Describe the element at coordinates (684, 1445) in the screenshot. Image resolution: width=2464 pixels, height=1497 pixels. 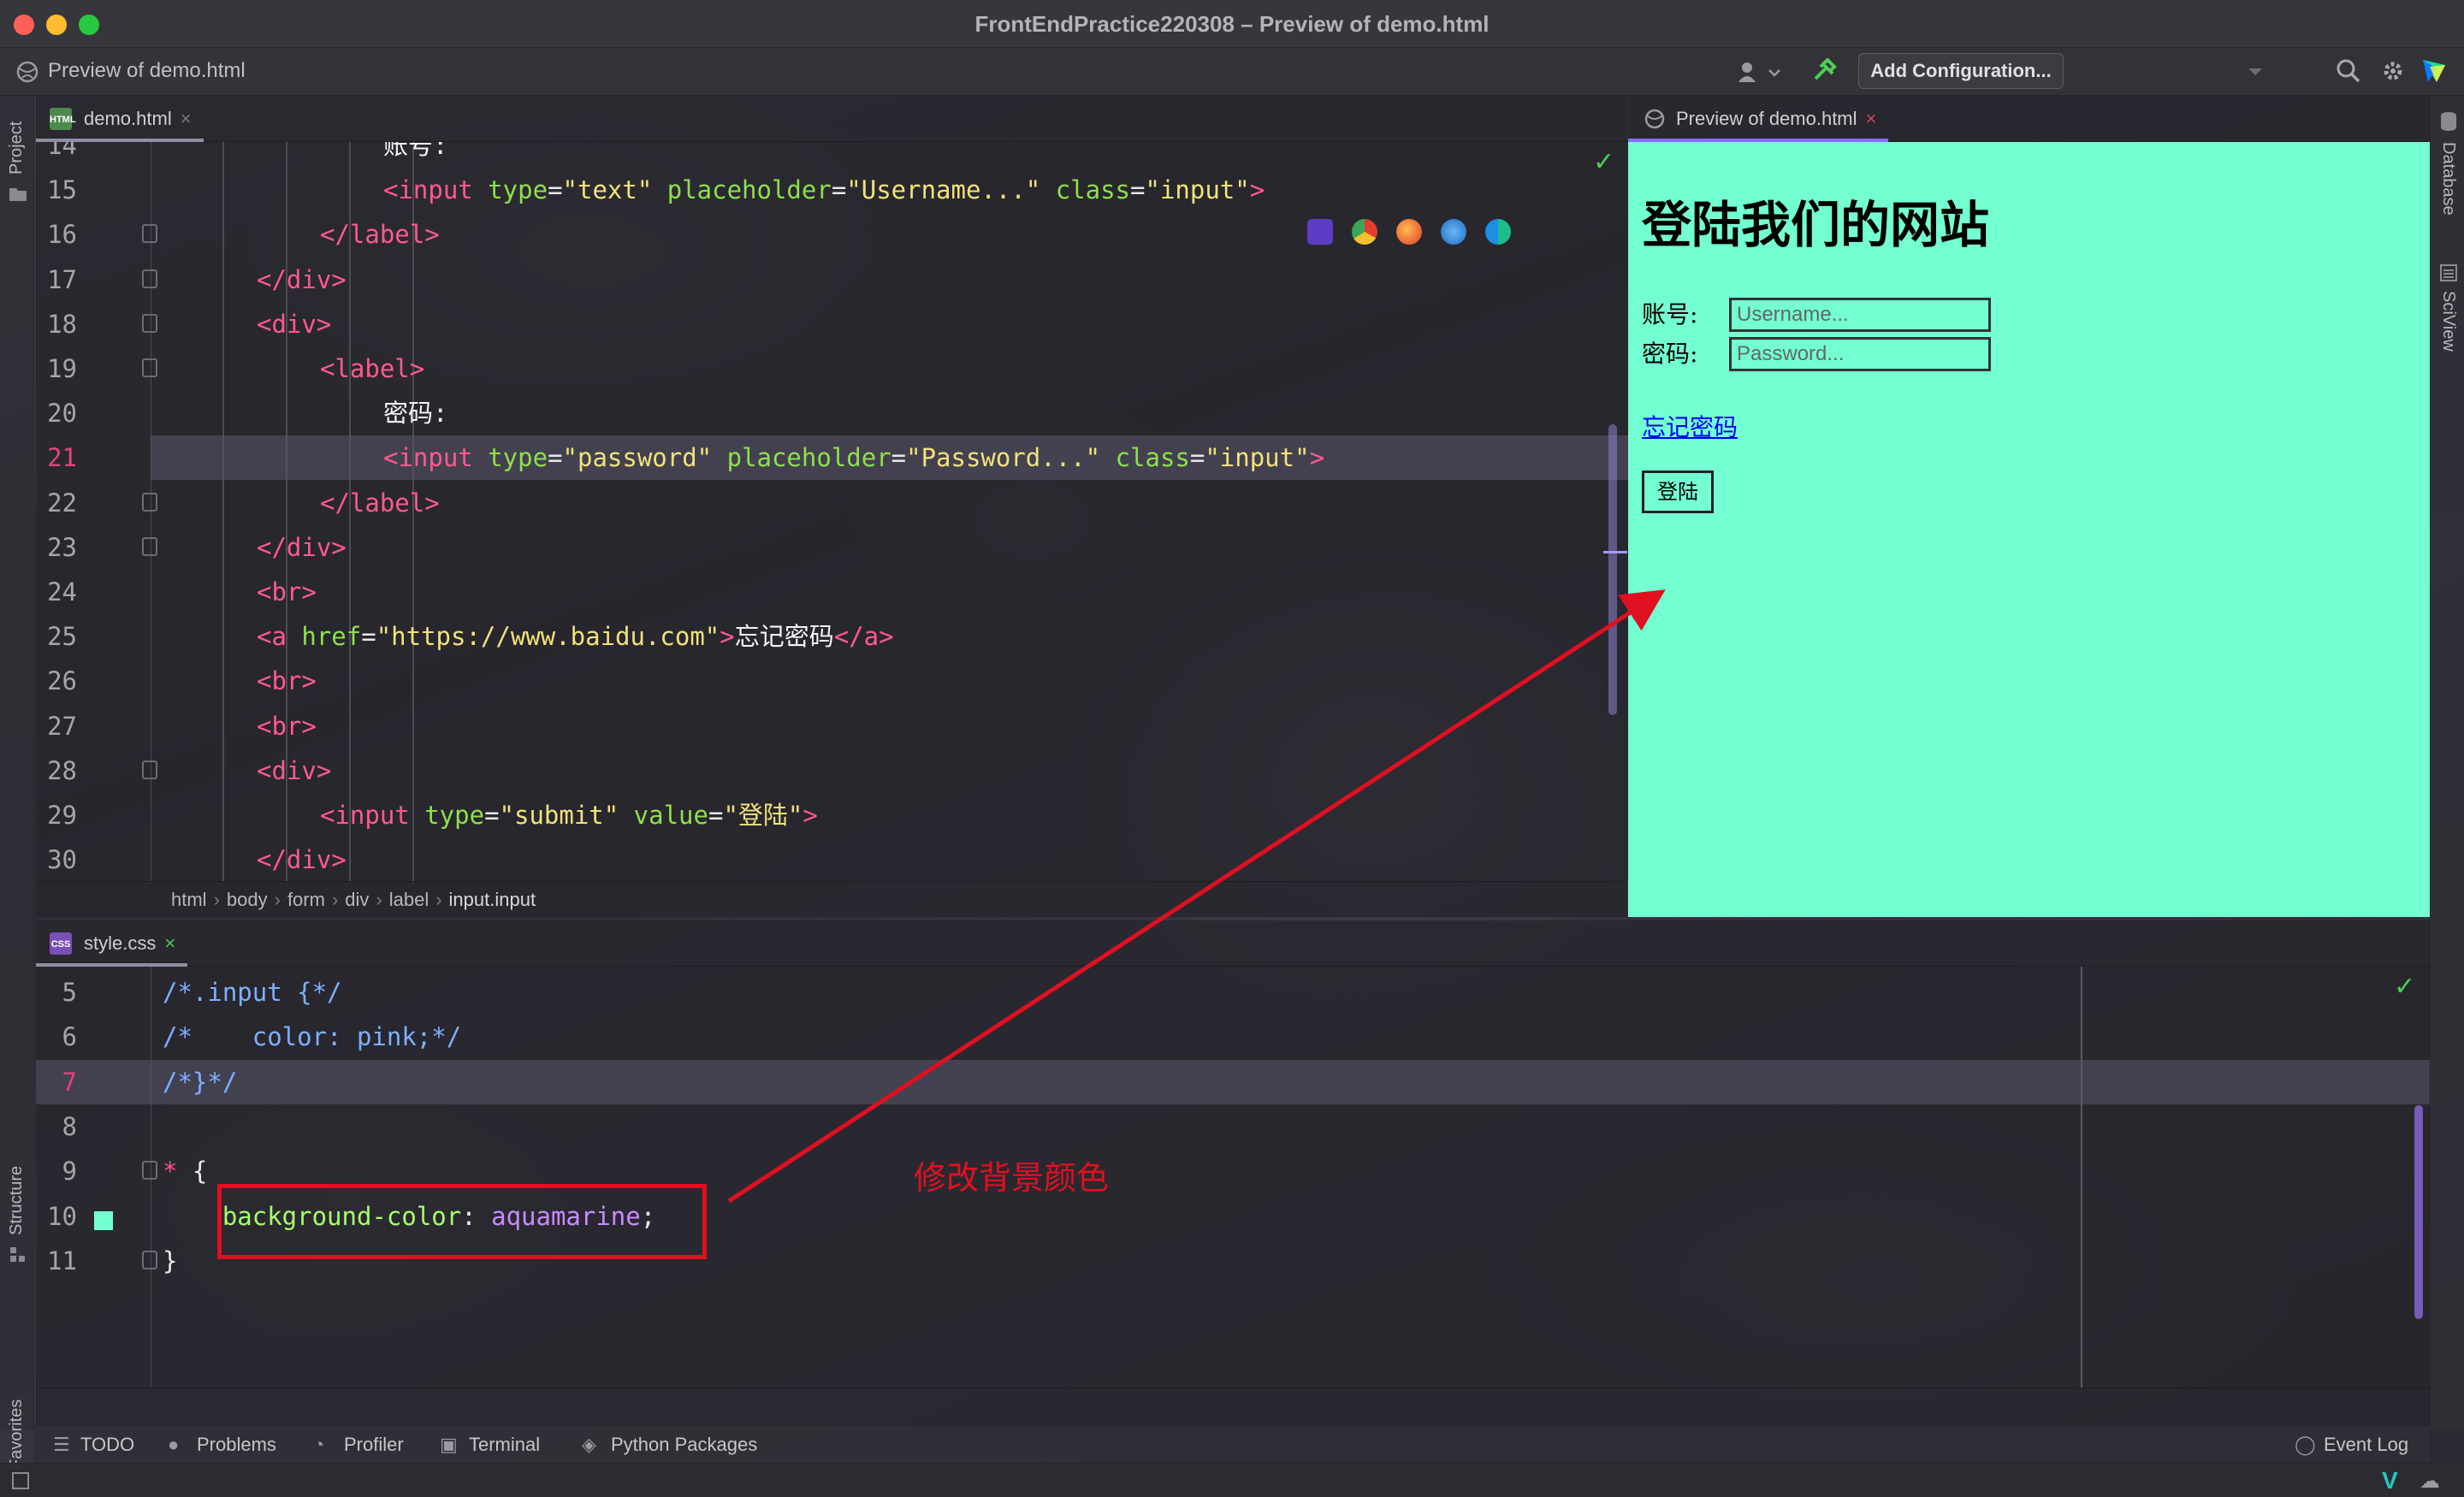
I see `python-packages-tool-button: Python Packages` at that location.